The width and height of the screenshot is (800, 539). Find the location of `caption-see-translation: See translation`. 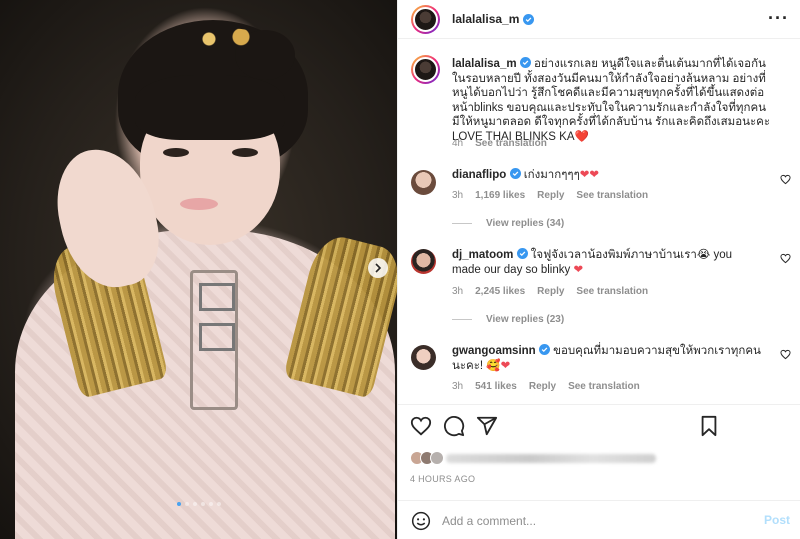

caption-see-translation: See translation is located at coordinates (511, 143).